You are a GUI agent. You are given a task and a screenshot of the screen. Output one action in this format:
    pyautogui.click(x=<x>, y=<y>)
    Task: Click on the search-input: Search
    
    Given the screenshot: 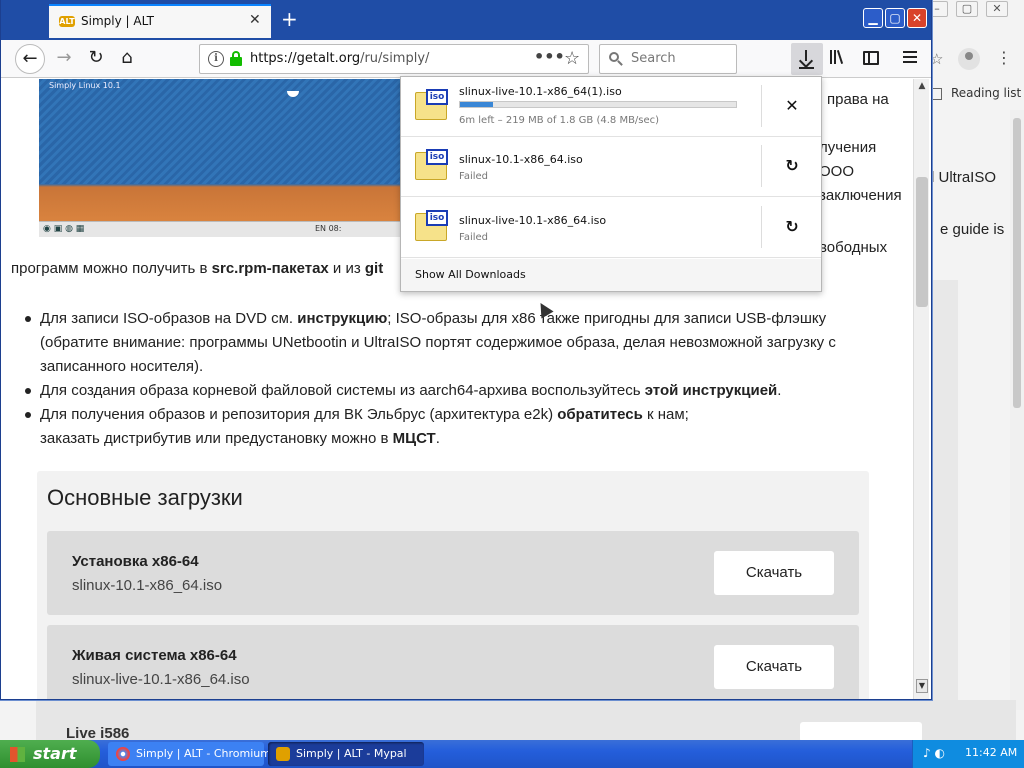 What is the action you would take?
    pyautogui.click(x=668, y=59)
    